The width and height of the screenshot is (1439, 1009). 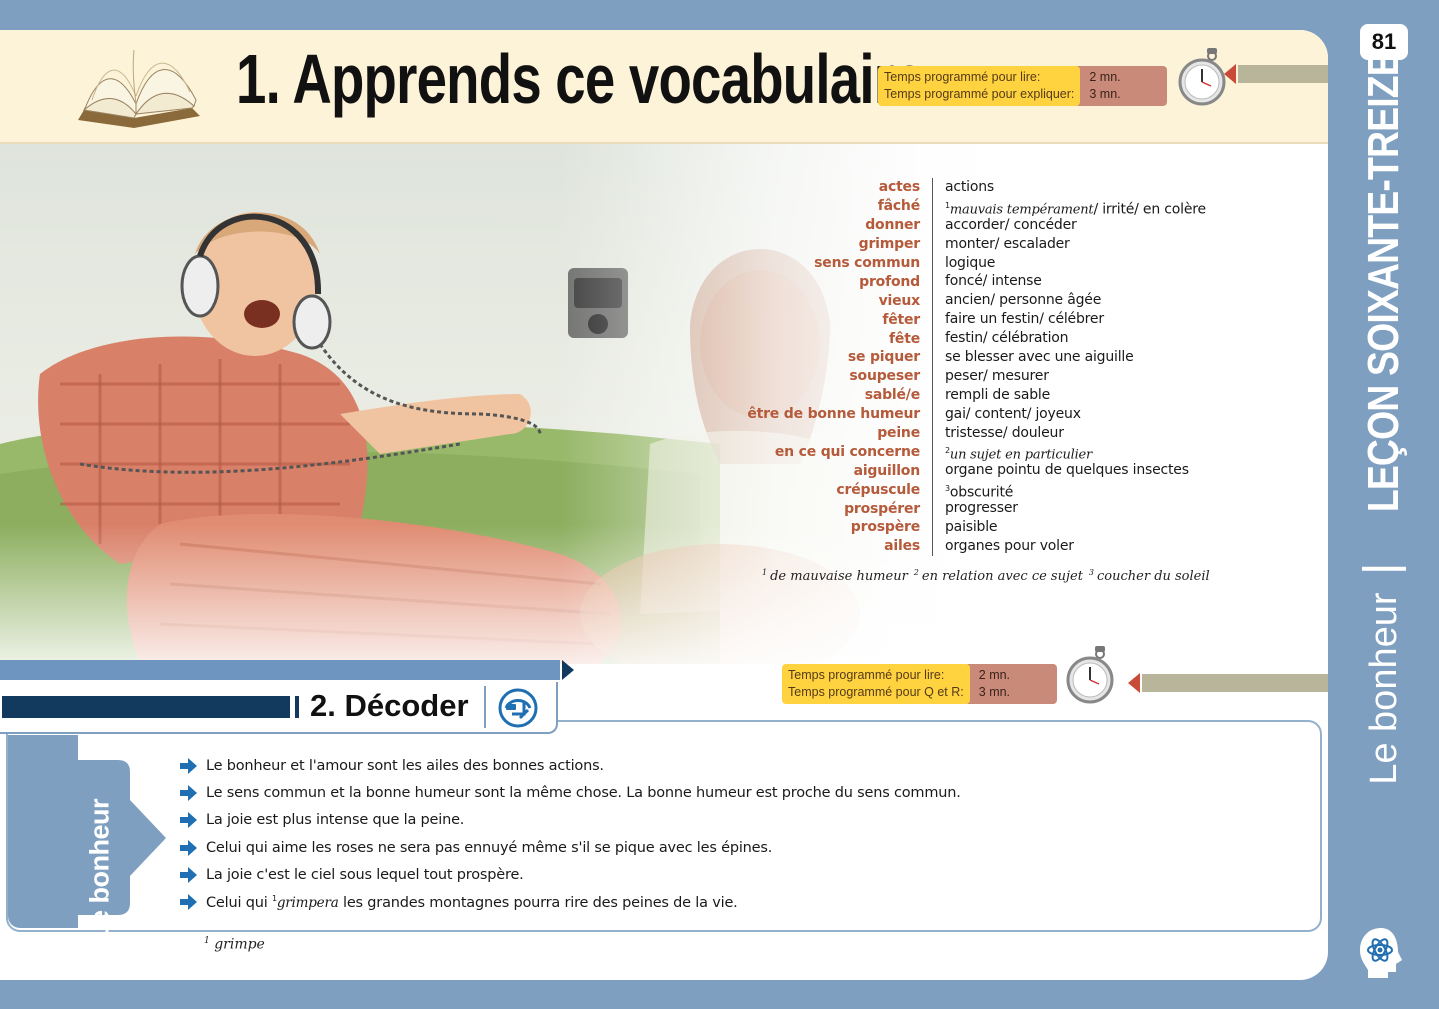 I want to click on vocab-definition: festin/ célébration, so click(x=1000, y=339).